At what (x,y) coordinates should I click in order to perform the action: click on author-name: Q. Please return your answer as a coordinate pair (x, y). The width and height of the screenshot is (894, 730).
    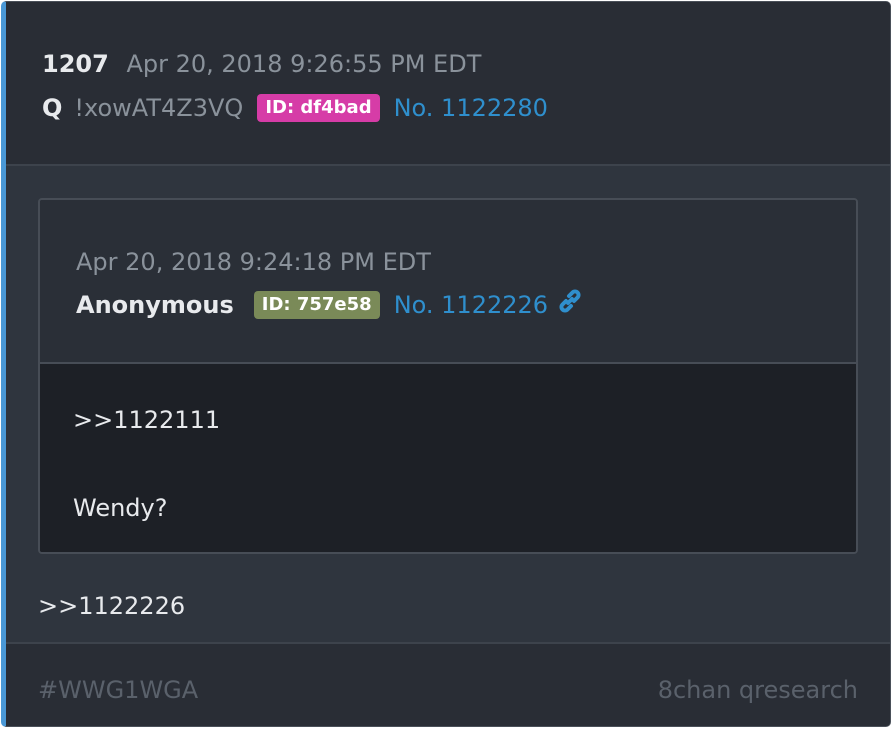
    Looking at the image, I should click on (52, 108).